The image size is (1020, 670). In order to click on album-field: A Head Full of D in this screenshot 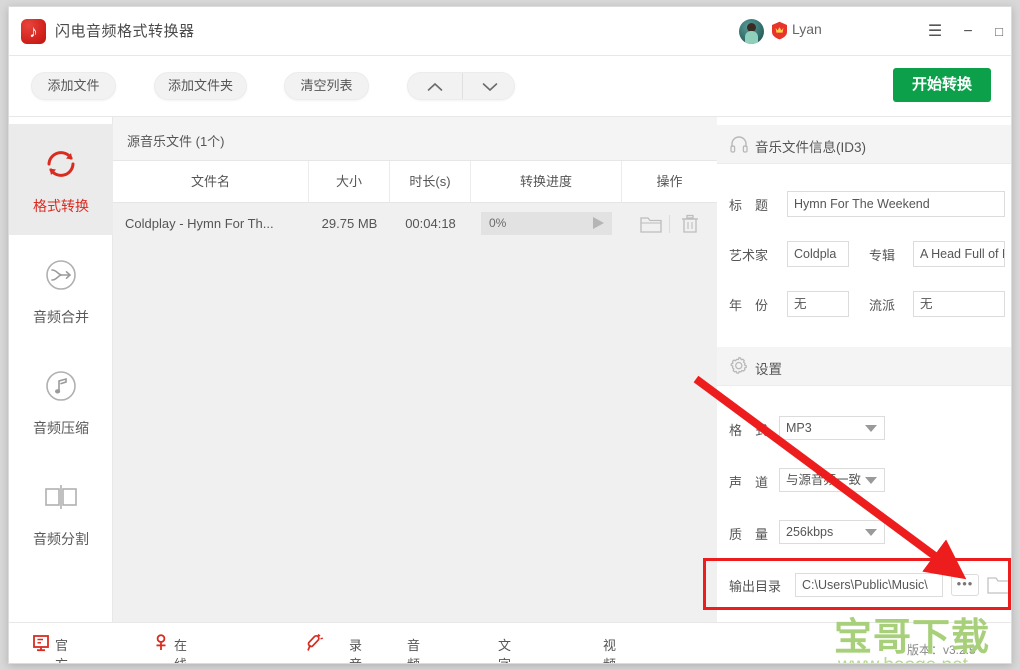, I will do `click(959, 254)`.